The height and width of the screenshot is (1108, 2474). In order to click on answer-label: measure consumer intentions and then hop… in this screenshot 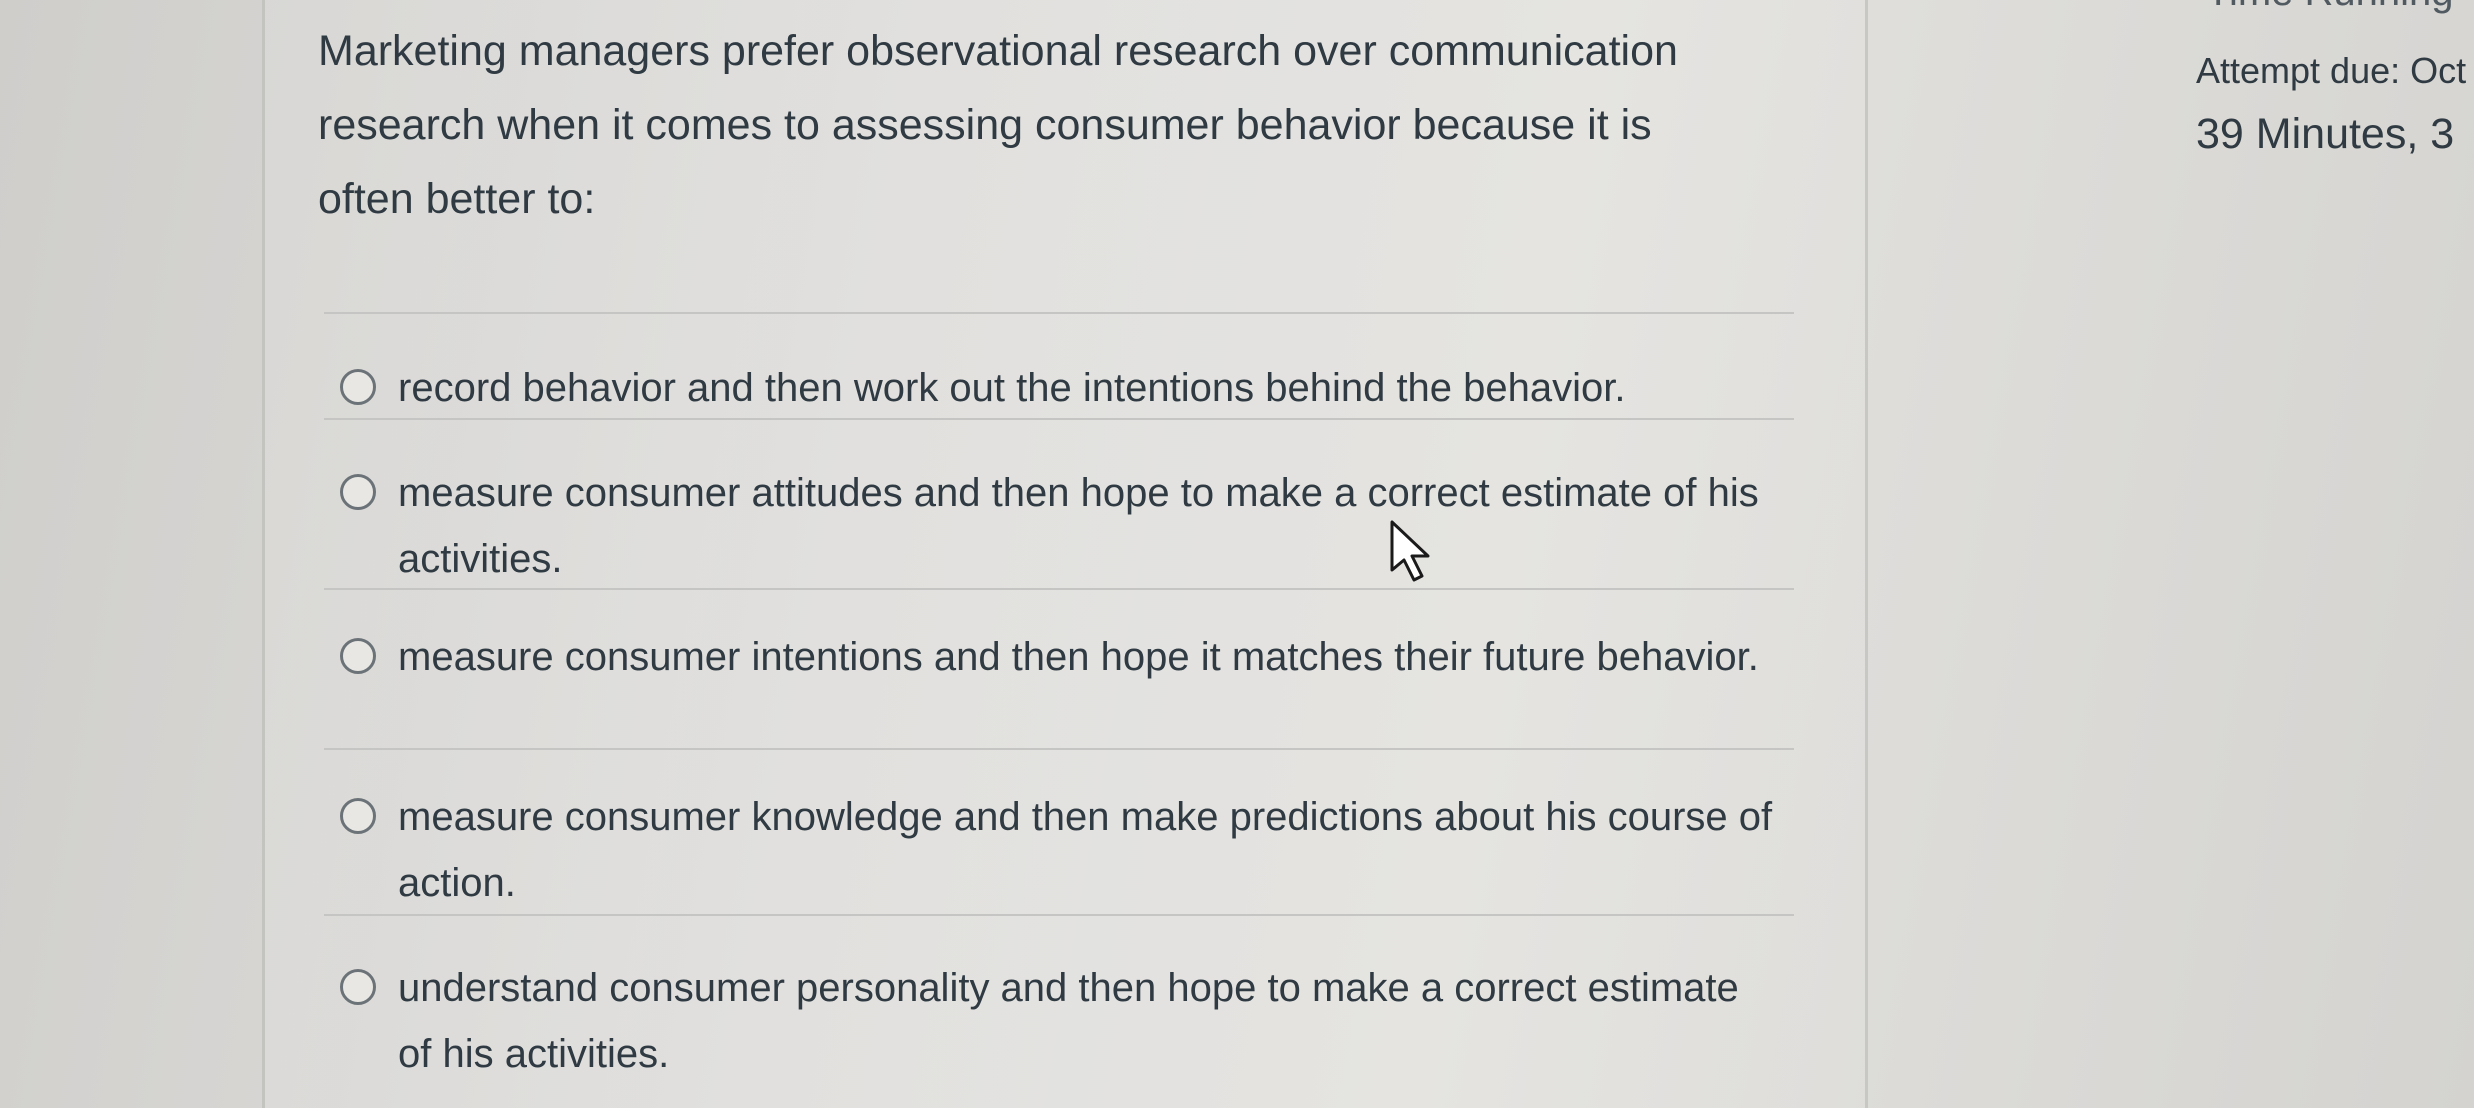, I will do `click(1088, 657)`.